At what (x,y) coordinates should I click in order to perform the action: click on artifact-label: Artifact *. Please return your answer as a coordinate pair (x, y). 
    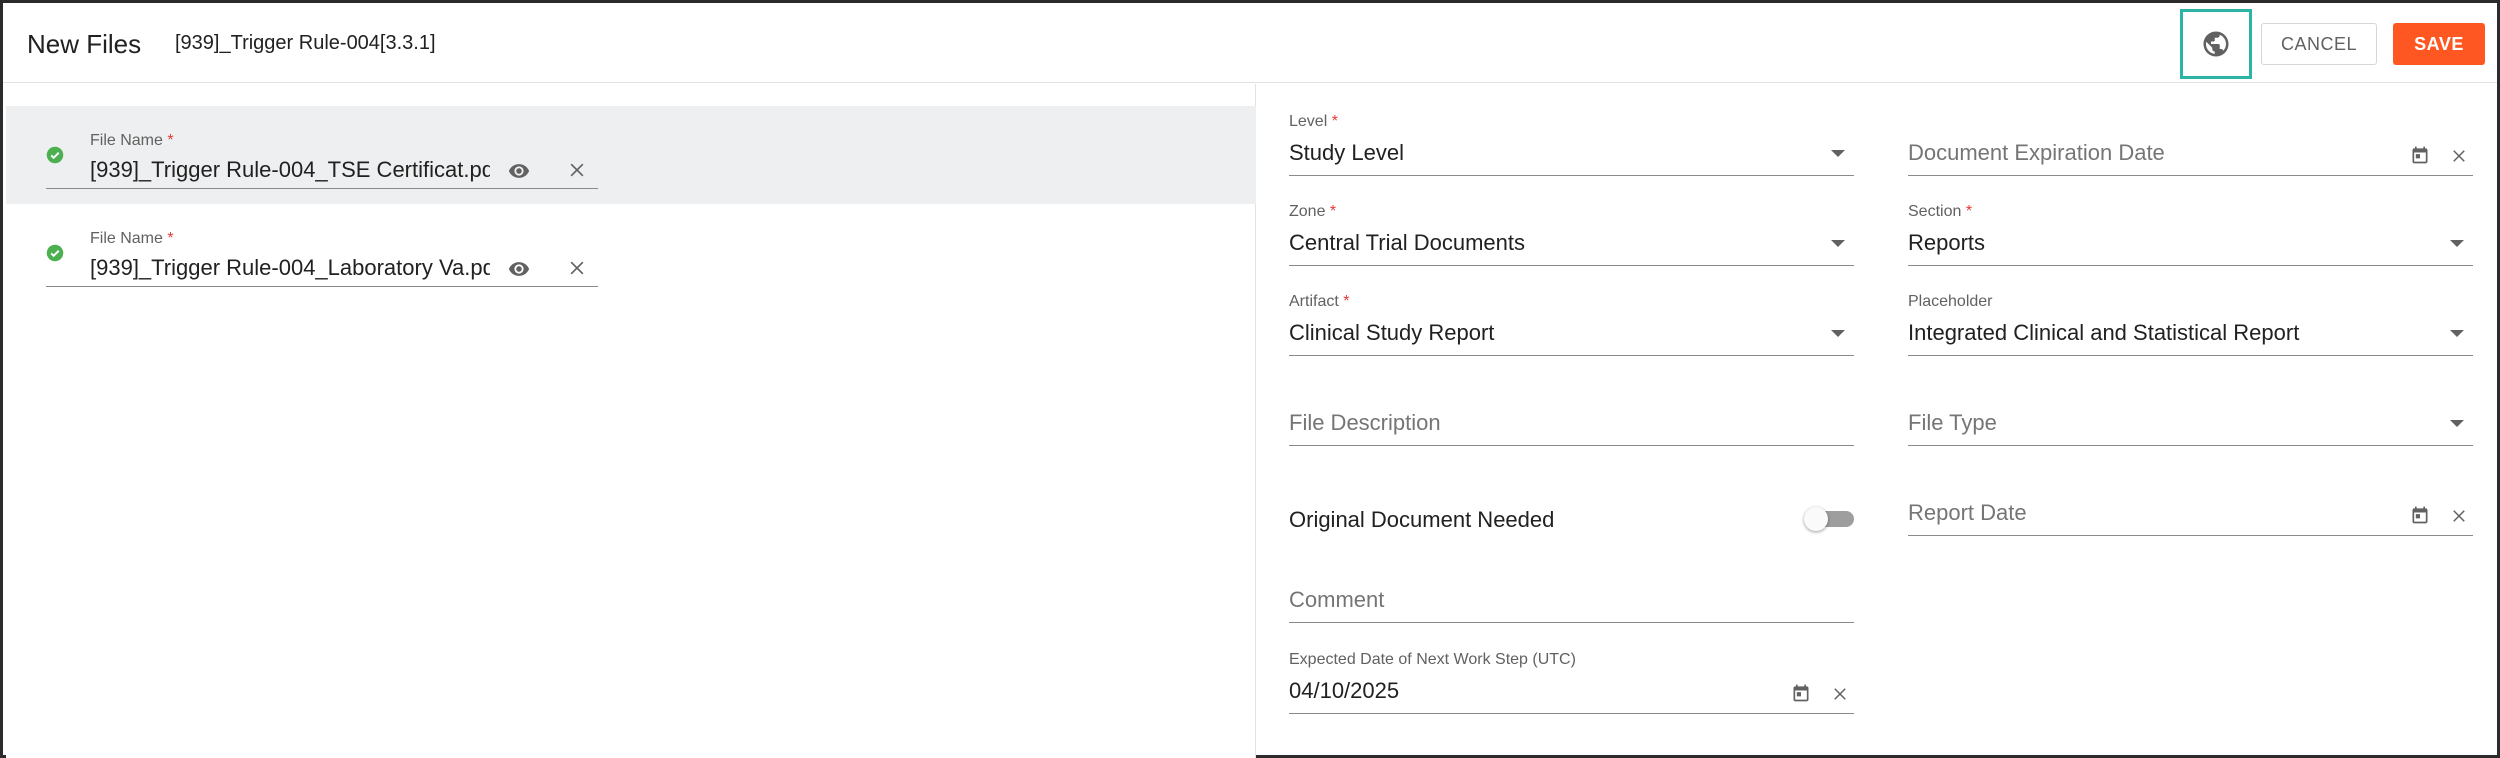
    Looking at the image, I should click on (1319, 301).